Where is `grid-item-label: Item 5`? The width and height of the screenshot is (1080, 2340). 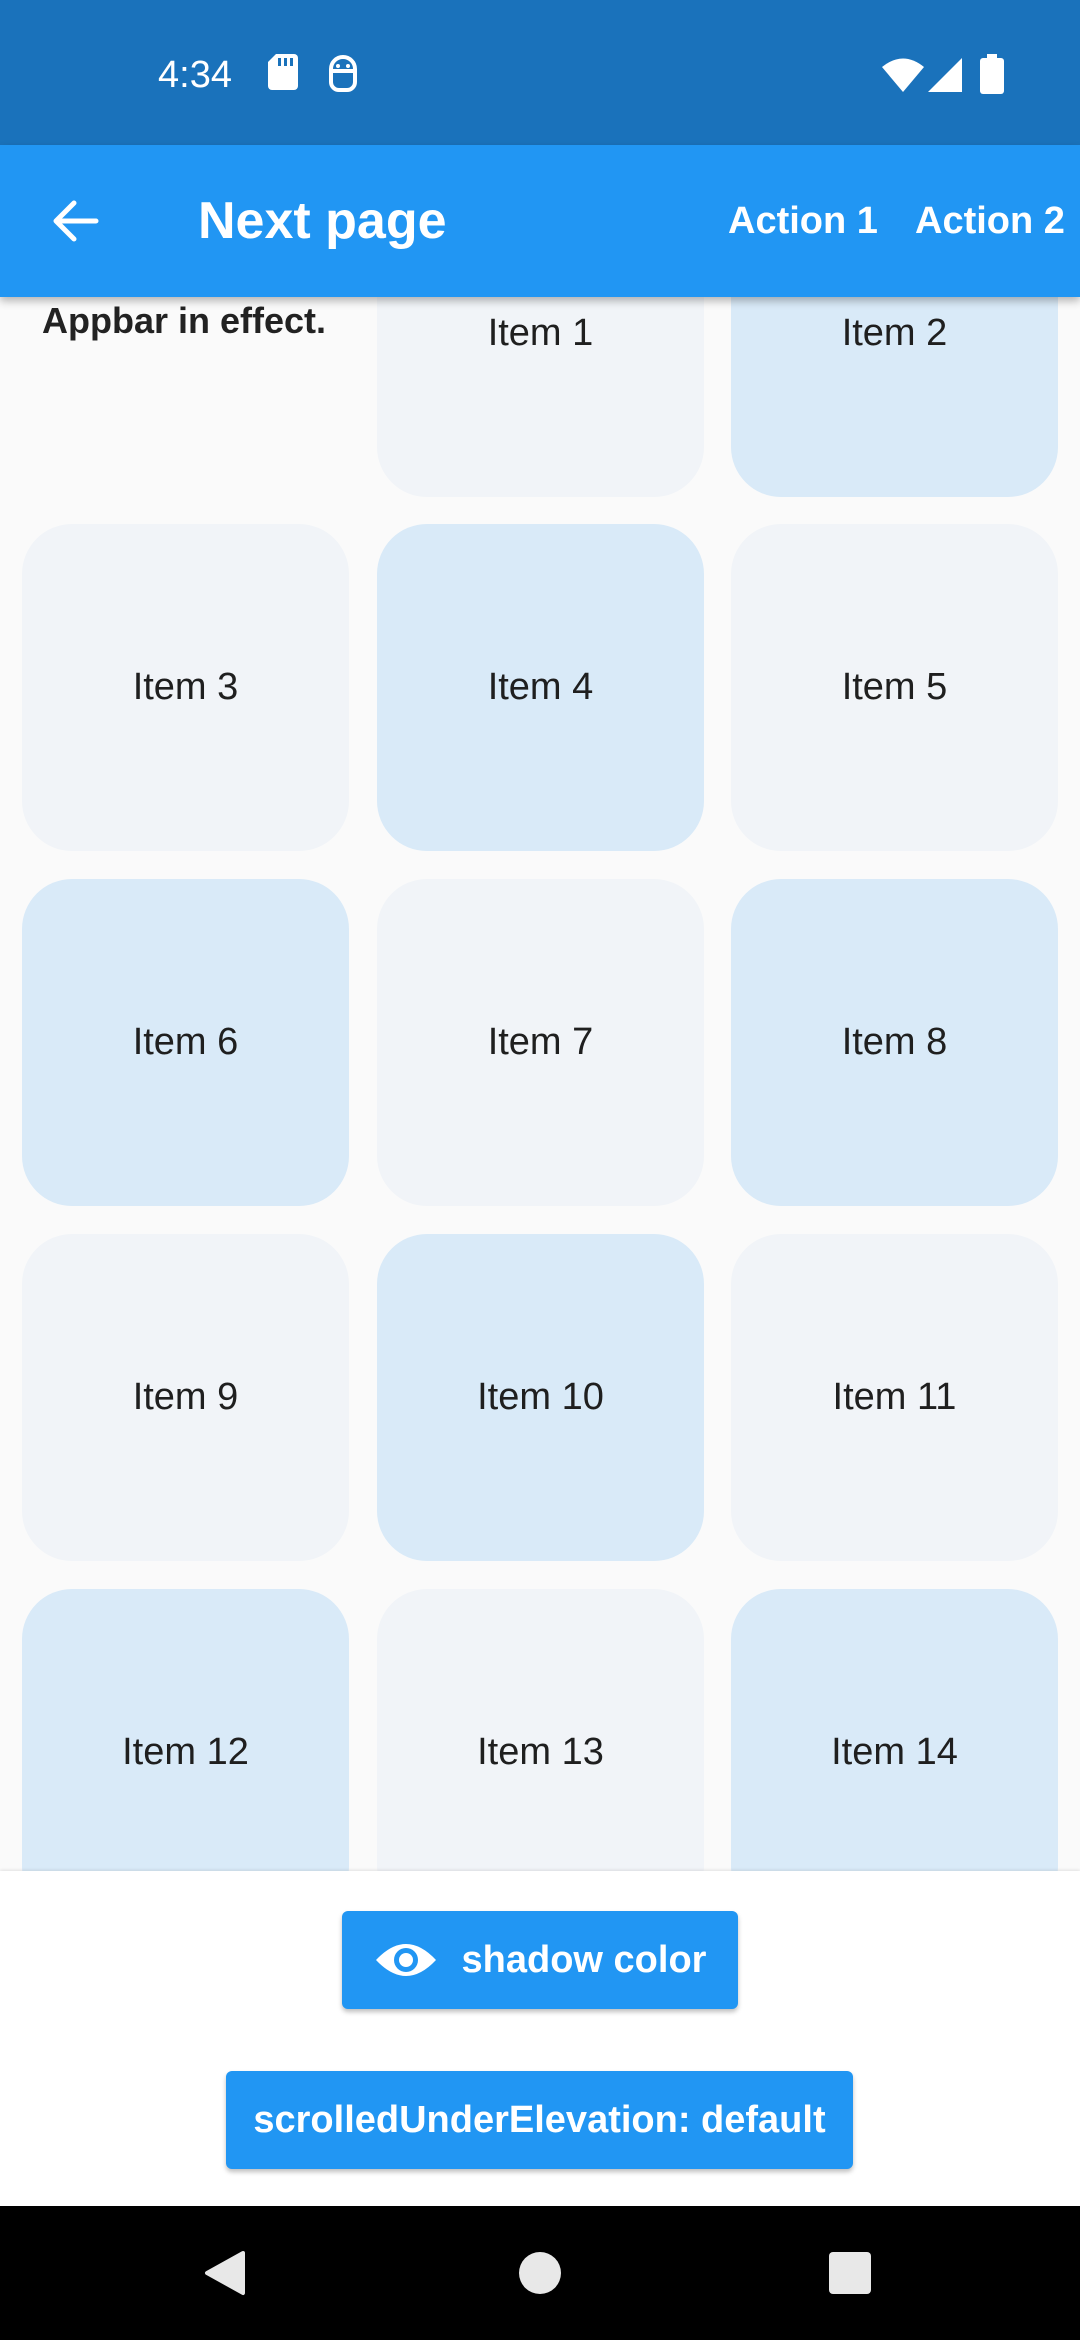 grid-item-label: Item 5 is located at coordinates (894, 687).